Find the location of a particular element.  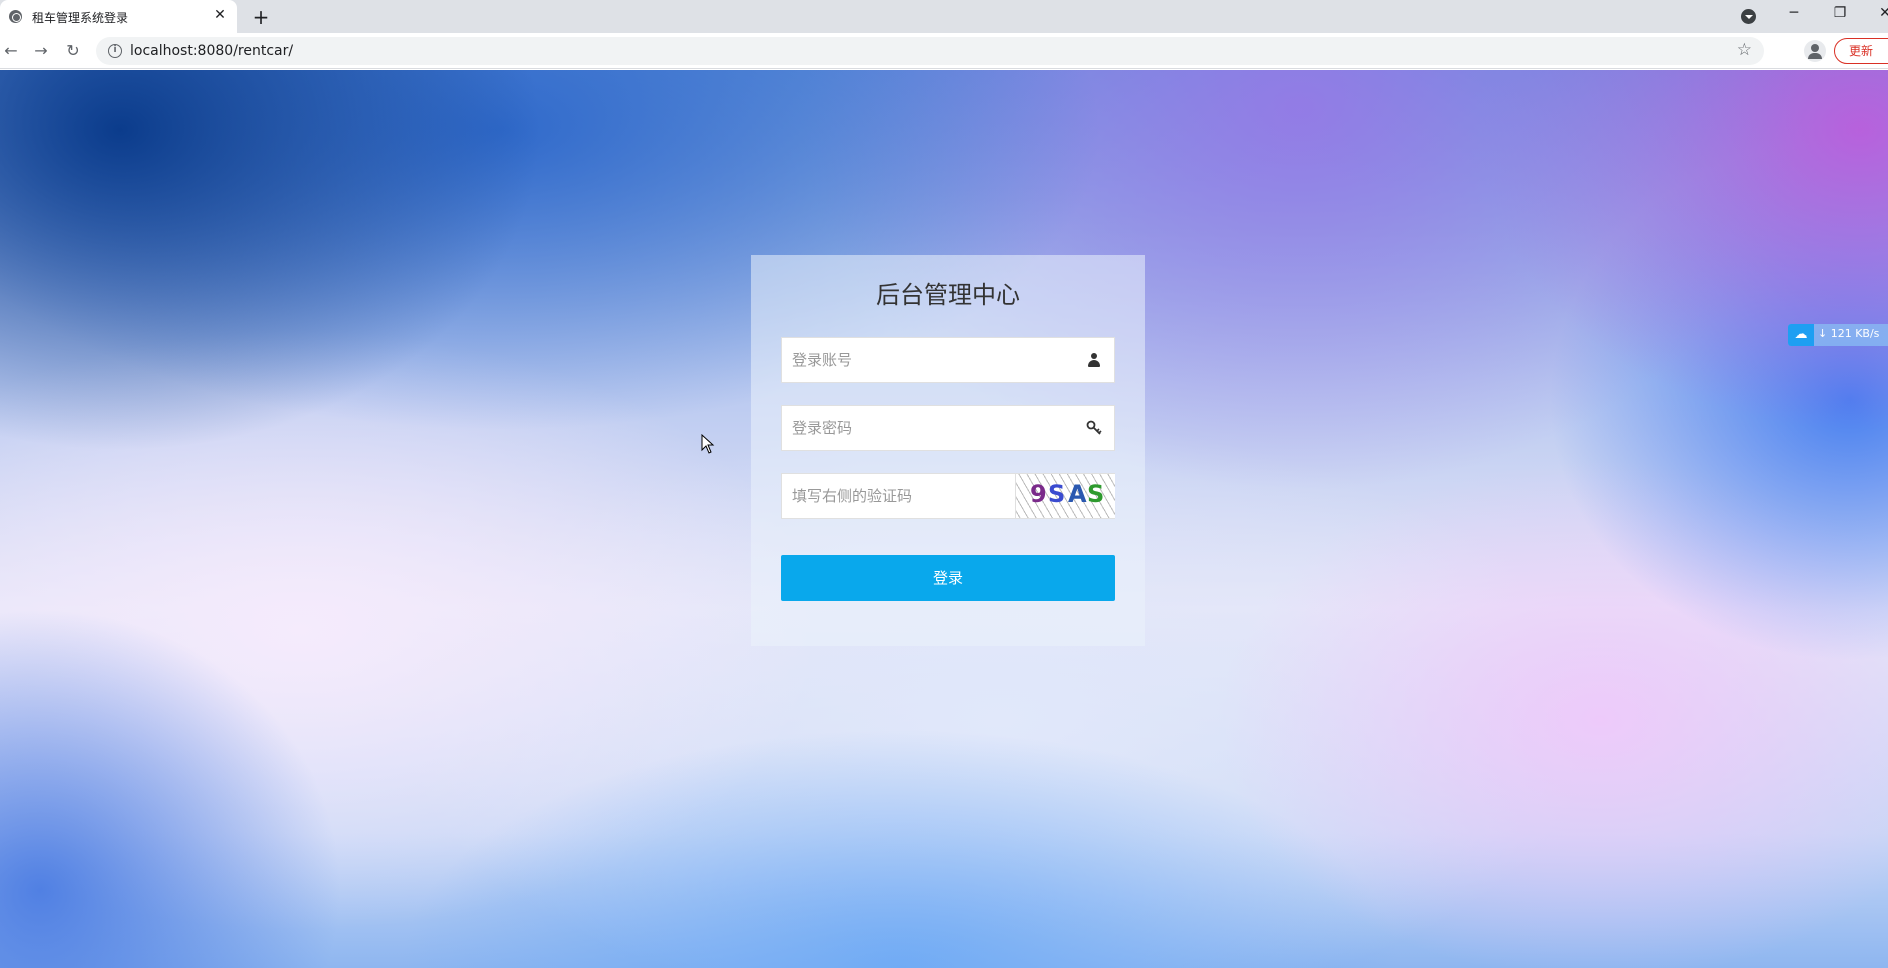

password-input is located at coordinates (922, 428).